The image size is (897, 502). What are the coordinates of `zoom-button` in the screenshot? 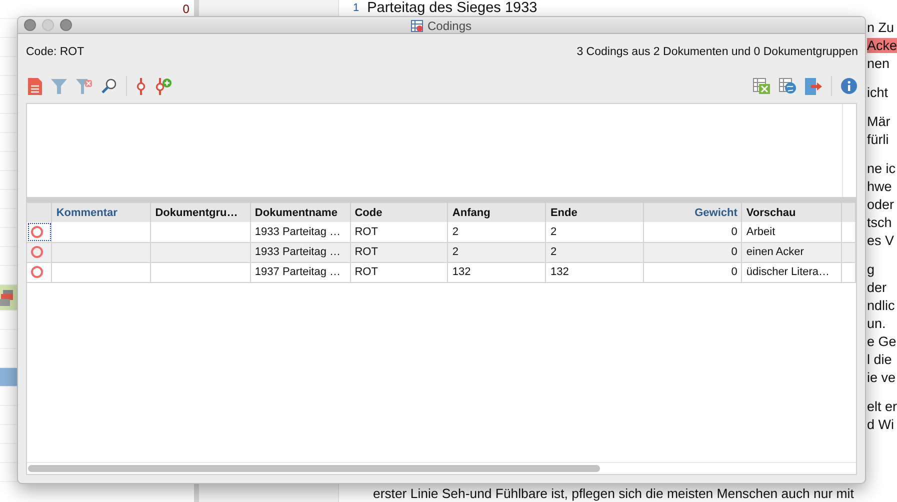 It's located at (66, 25).